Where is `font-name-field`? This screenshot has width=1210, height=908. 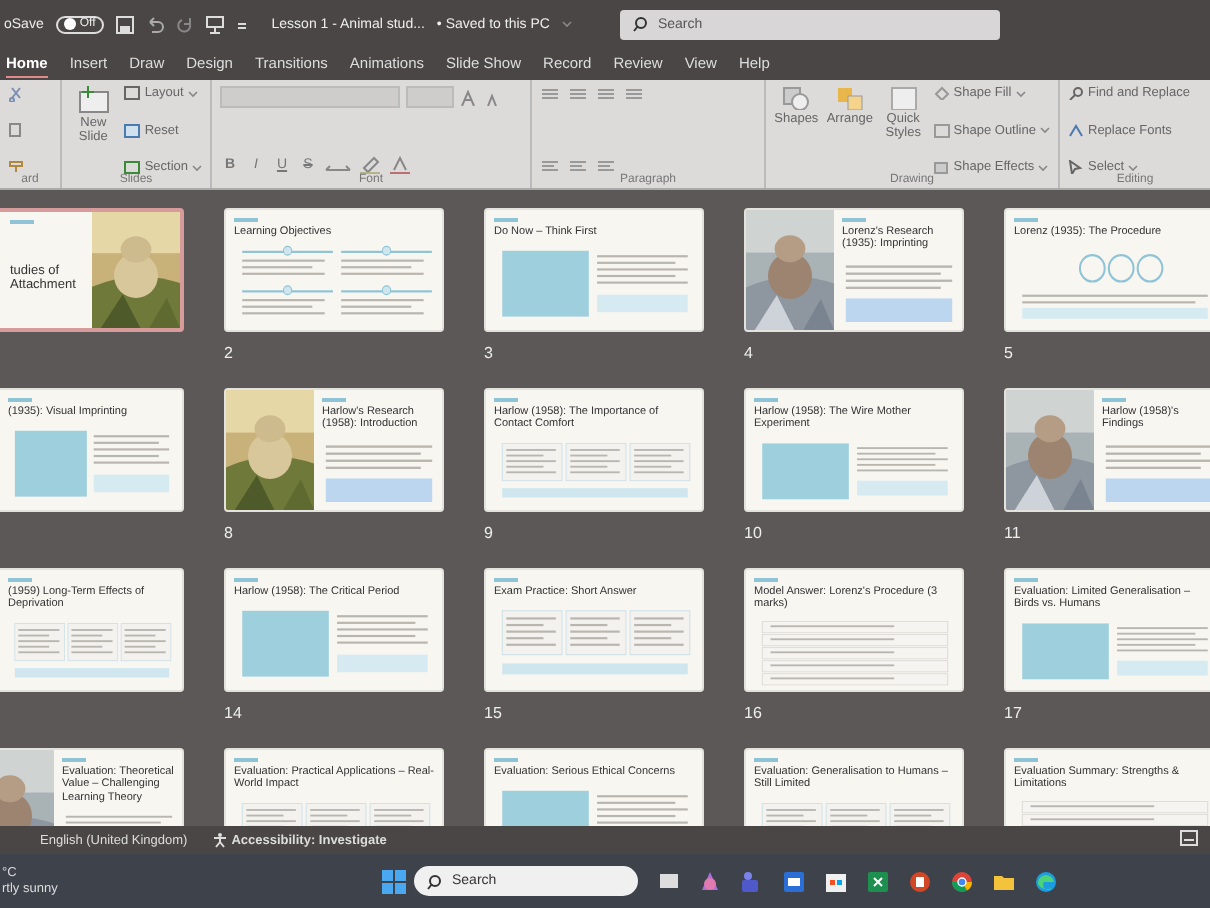
font-name-field is located at coordinates (310, 97).